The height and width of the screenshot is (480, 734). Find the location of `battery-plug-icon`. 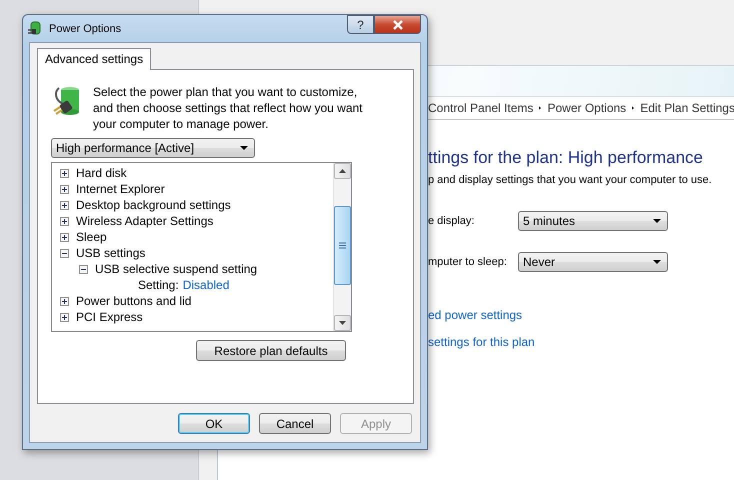

battery-plug-icon is located at coordinates (35, 28).